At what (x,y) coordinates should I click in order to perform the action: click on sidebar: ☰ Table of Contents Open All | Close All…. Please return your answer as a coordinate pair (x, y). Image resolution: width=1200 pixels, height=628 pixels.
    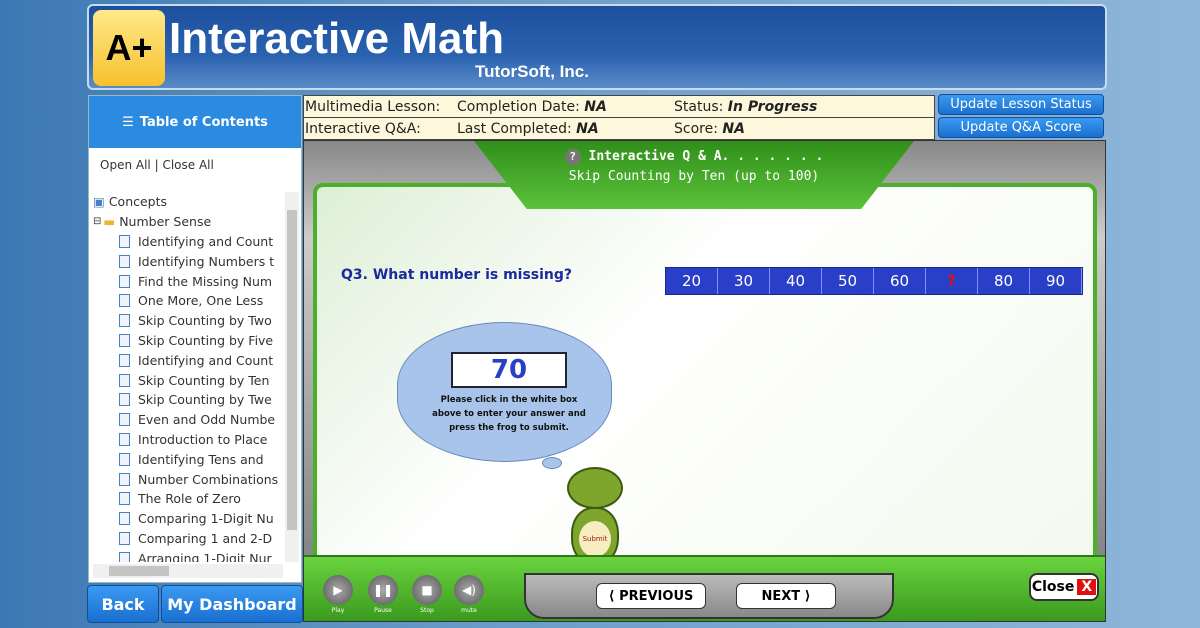
    Looking at the image, I should click on (195, 339).